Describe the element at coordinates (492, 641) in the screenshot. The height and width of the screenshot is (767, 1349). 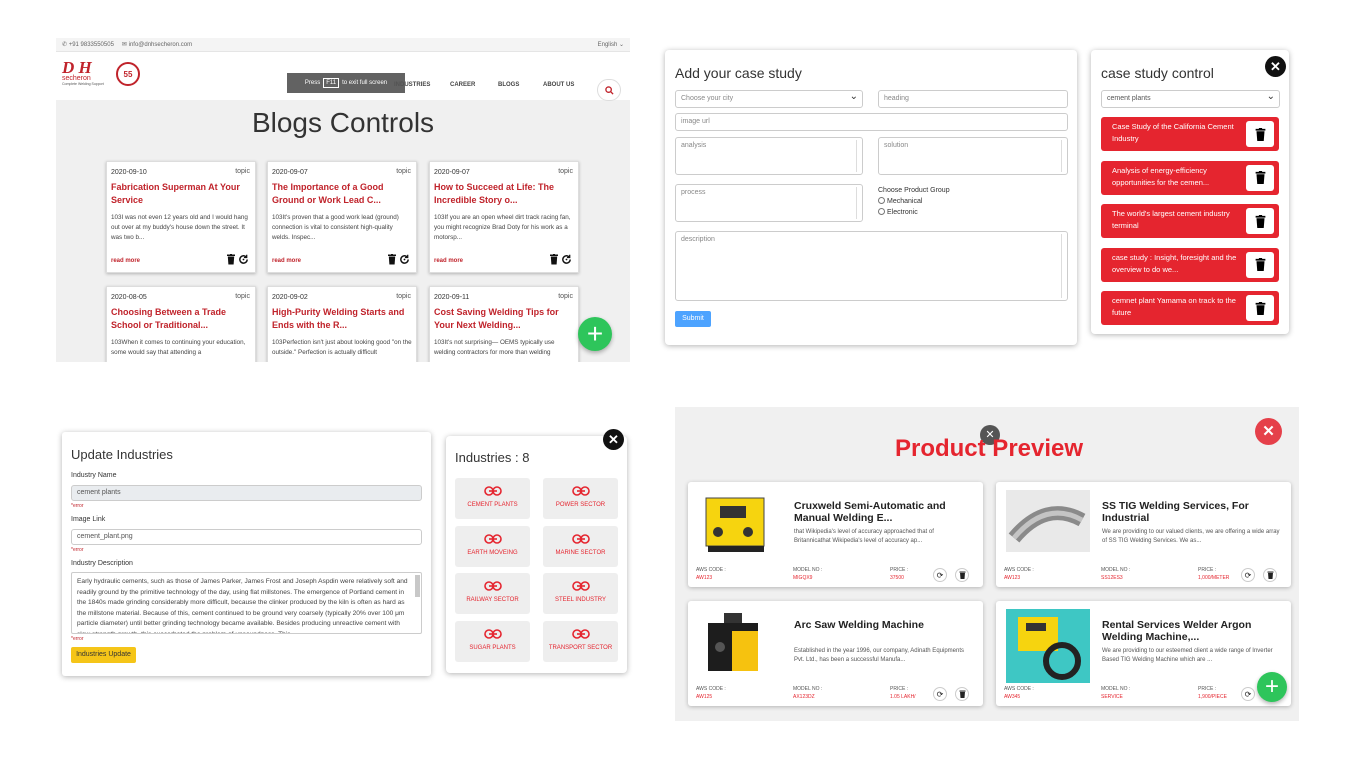
I see `industry-tile: SUGAR PLANTS` at that location.